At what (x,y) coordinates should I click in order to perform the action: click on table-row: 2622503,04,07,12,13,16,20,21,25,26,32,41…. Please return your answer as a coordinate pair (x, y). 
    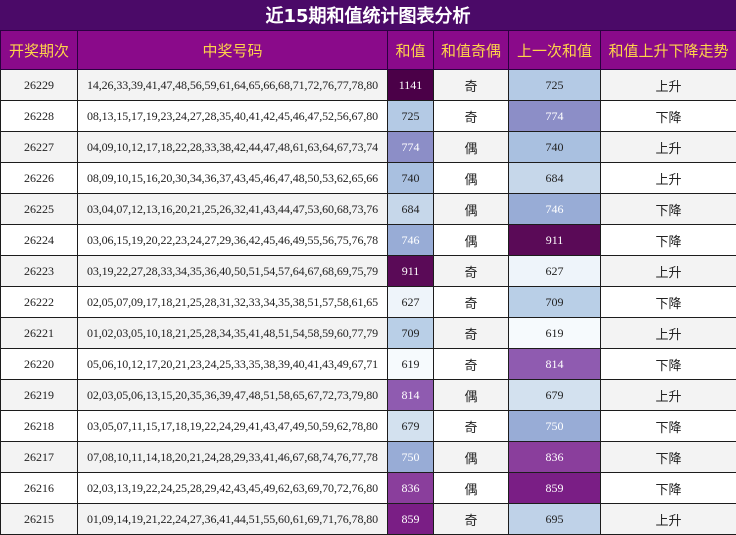
    Looking at the image, I should click on (368, 209).